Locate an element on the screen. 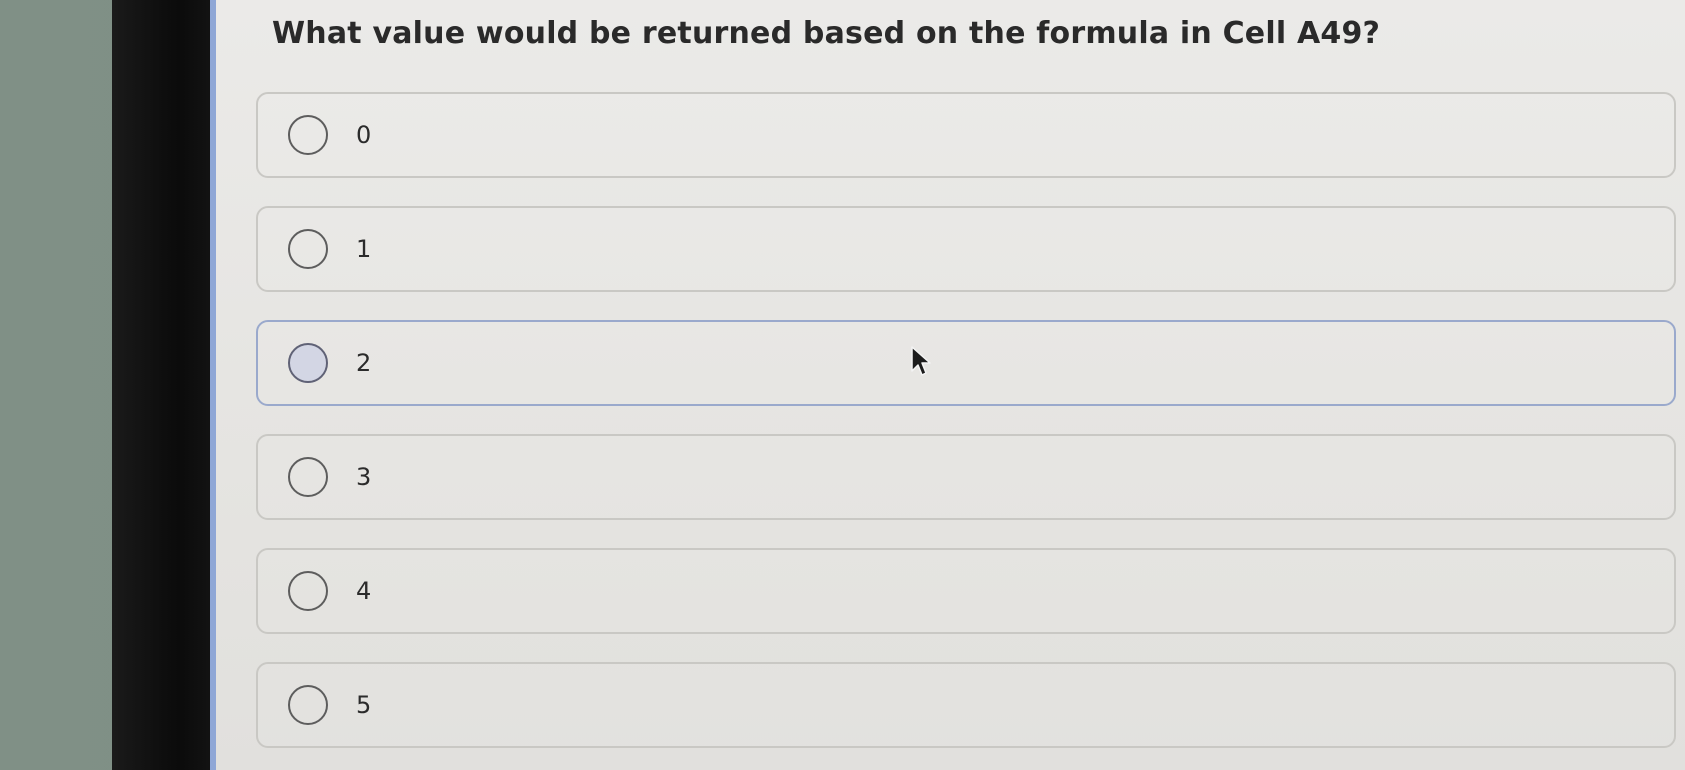  answer-option-5: 5 is located at coordinates (966, 705).